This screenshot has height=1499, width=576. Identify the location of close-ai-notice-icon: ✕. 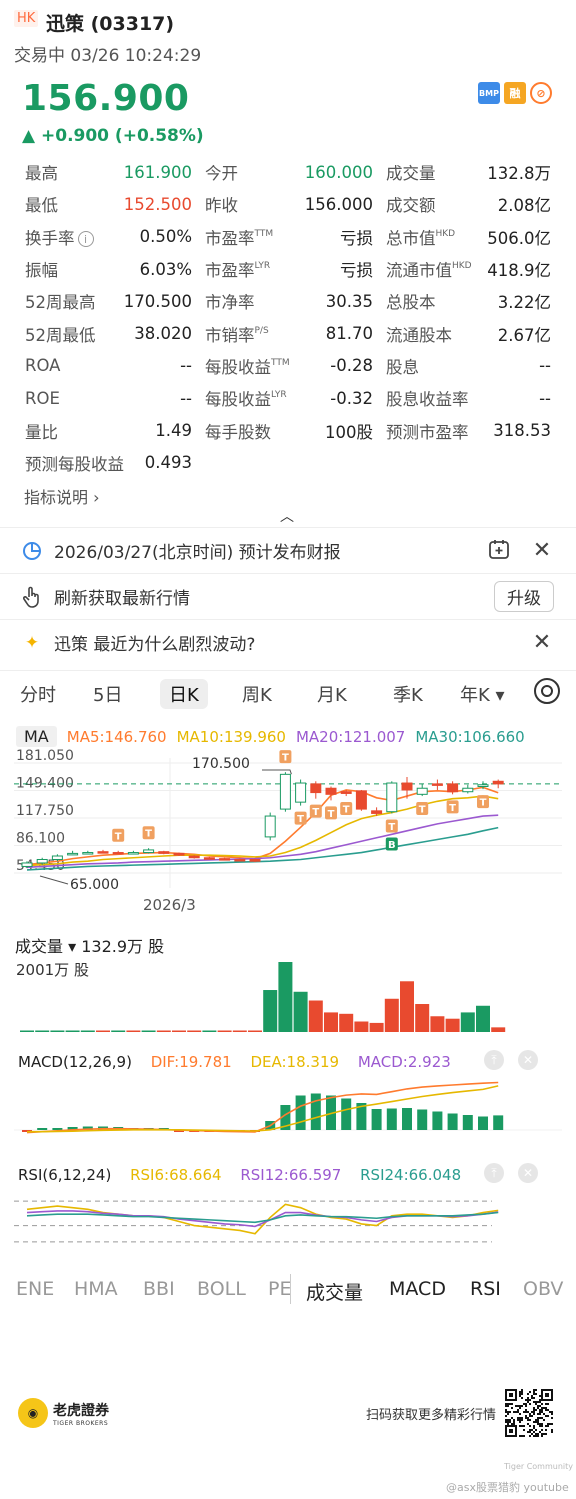
(542, 642).